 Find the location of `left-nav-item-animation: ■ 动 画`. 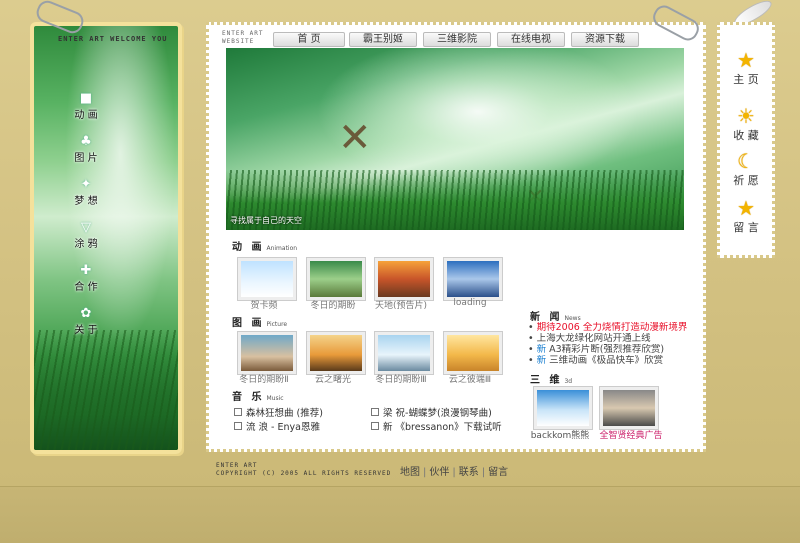

left-nav-item-animation: ■ 动 画 is located at coordinates (86, 106).